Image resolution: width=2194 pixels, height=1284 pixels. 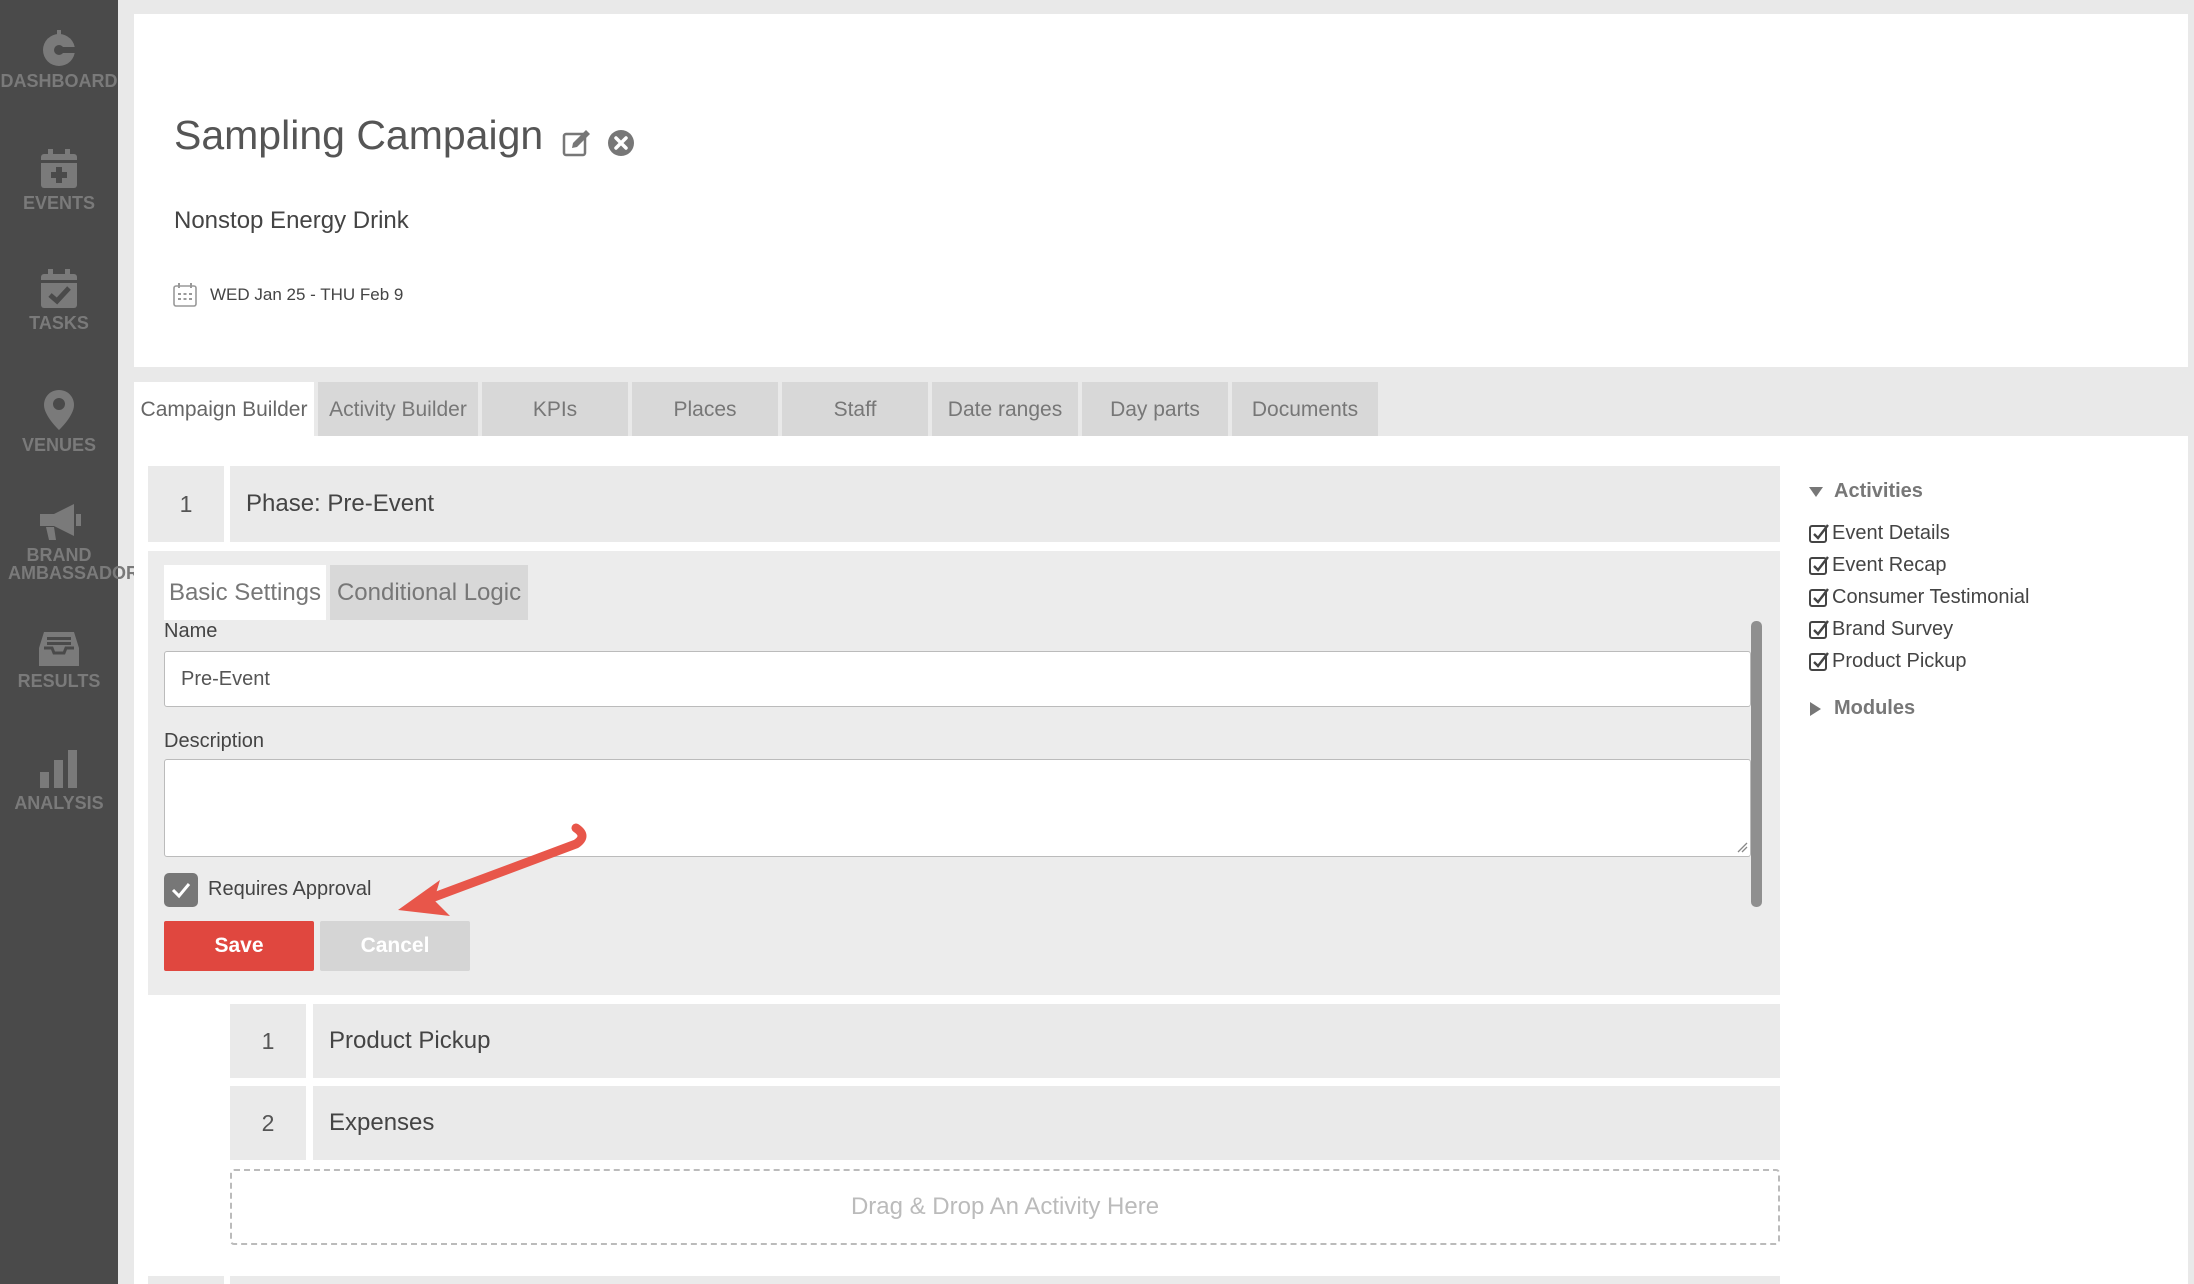 What do you see at coordinates (59, 203) in the screenshot?
I see `nav-events-label: EVENTS` at bounding box center [59, 203].